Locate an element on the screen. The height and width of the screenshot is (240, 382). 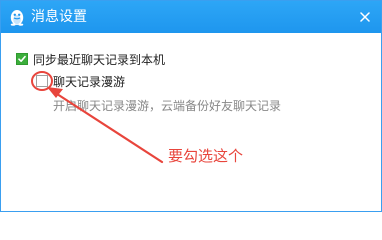
sync-recent-checkbox is located at coordinates (22, 59).